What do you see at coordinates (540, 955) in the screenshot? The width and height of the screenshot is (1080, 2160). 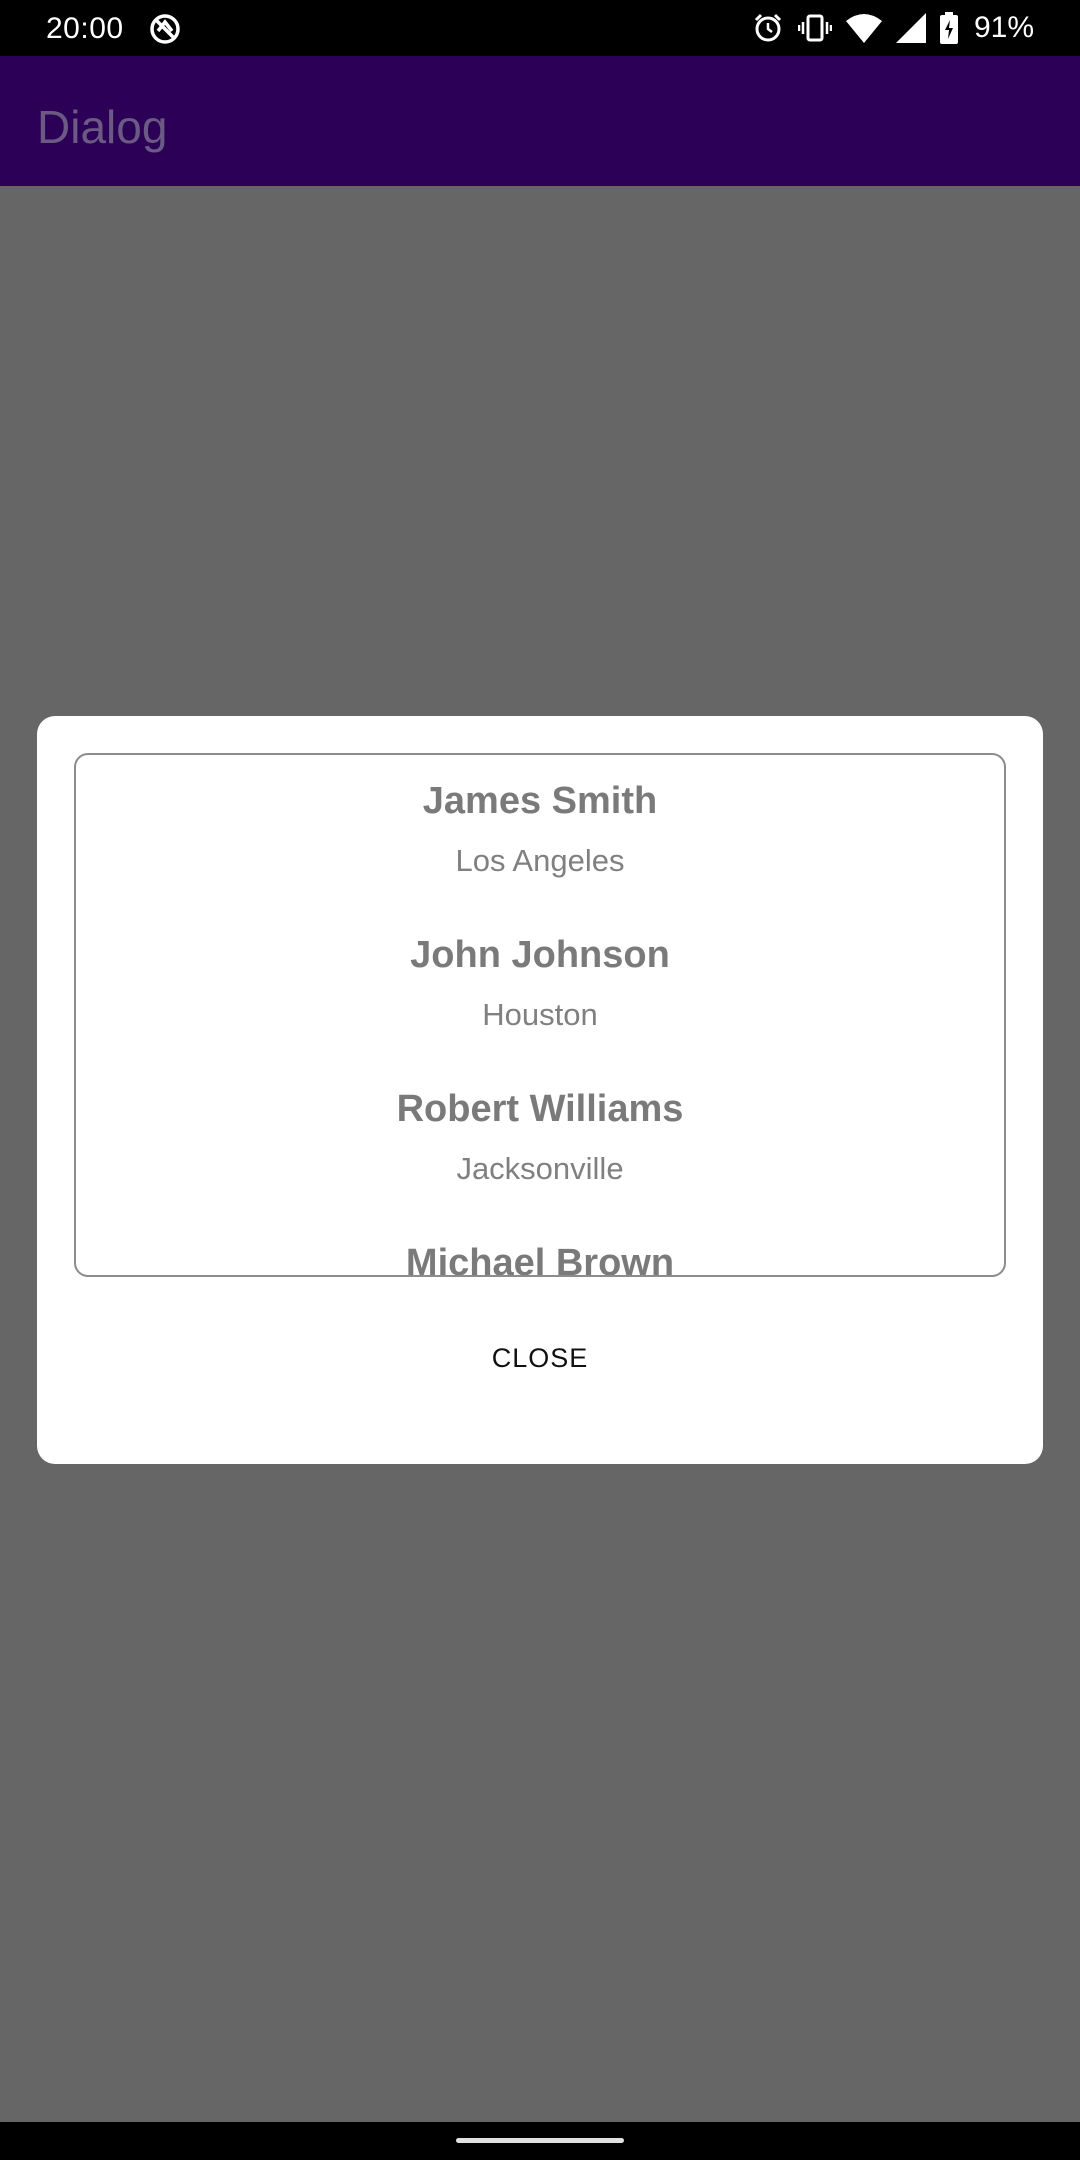 I see `item-name: John Johnson` at bounding box center [540, 955].